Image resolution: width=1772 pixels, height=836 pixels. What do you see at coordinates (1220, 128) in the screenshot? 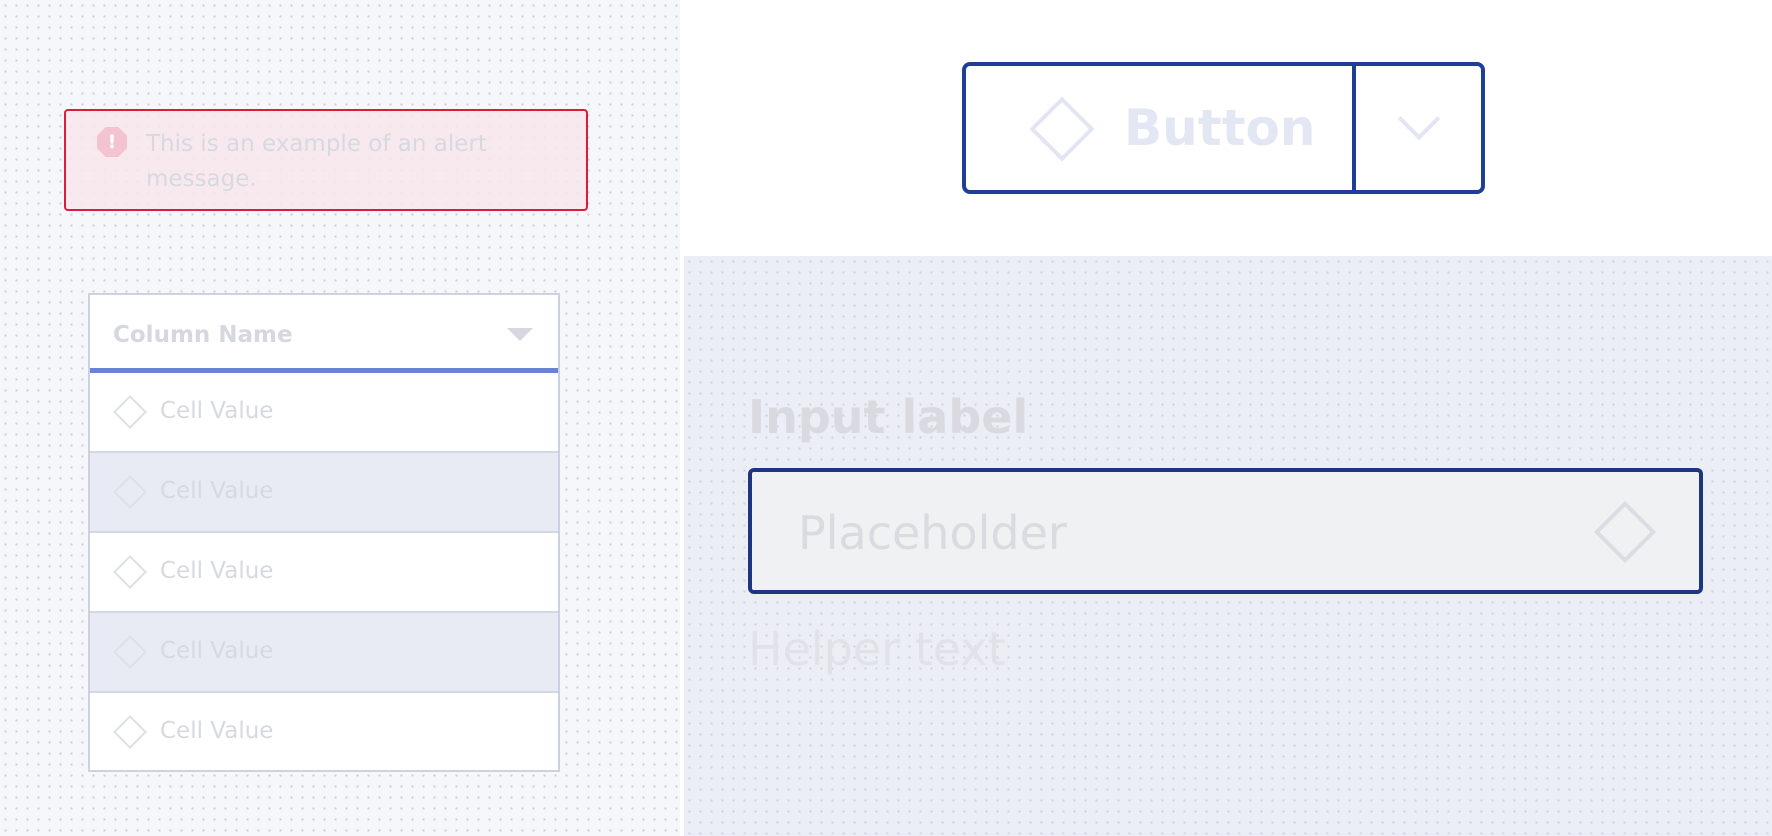
I see `button-label: Button` at bounding box center [1220, 128].